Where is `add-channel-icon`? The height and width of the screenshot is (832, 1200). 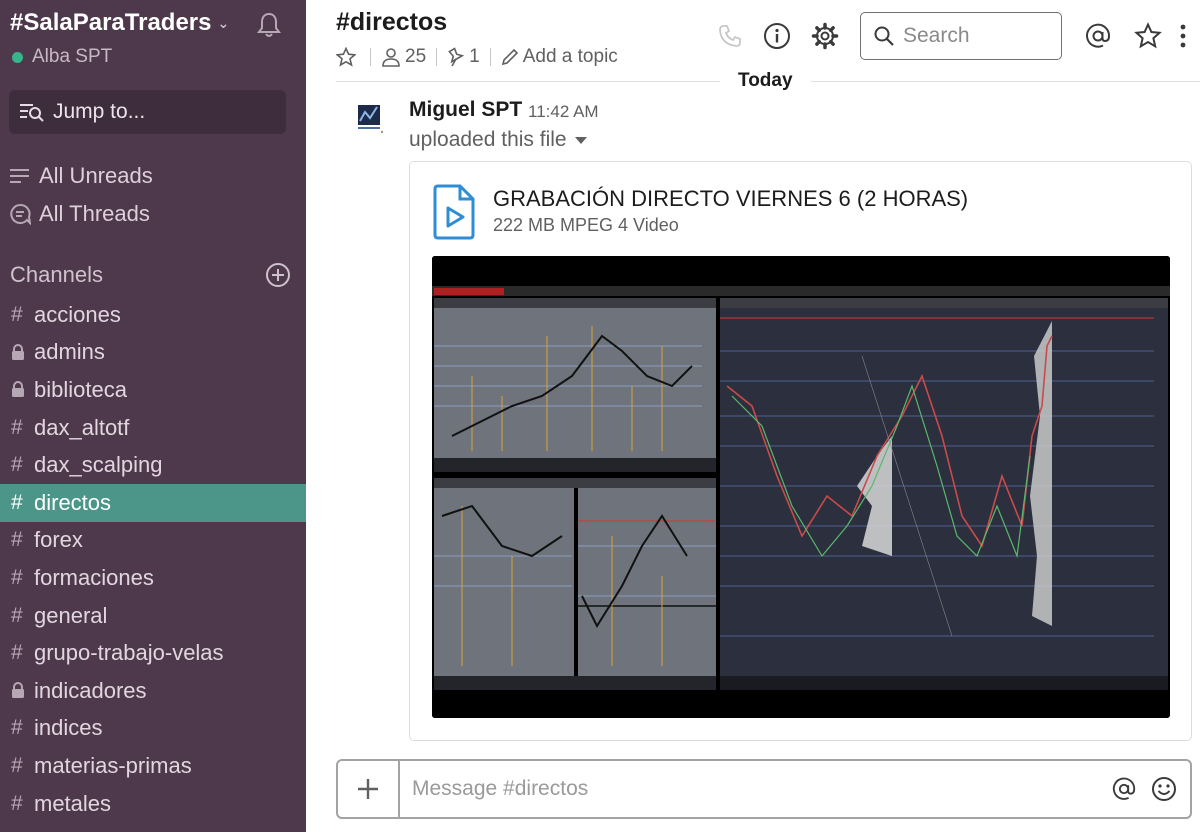
add-channel-icon is located at coordinates (278, 275).